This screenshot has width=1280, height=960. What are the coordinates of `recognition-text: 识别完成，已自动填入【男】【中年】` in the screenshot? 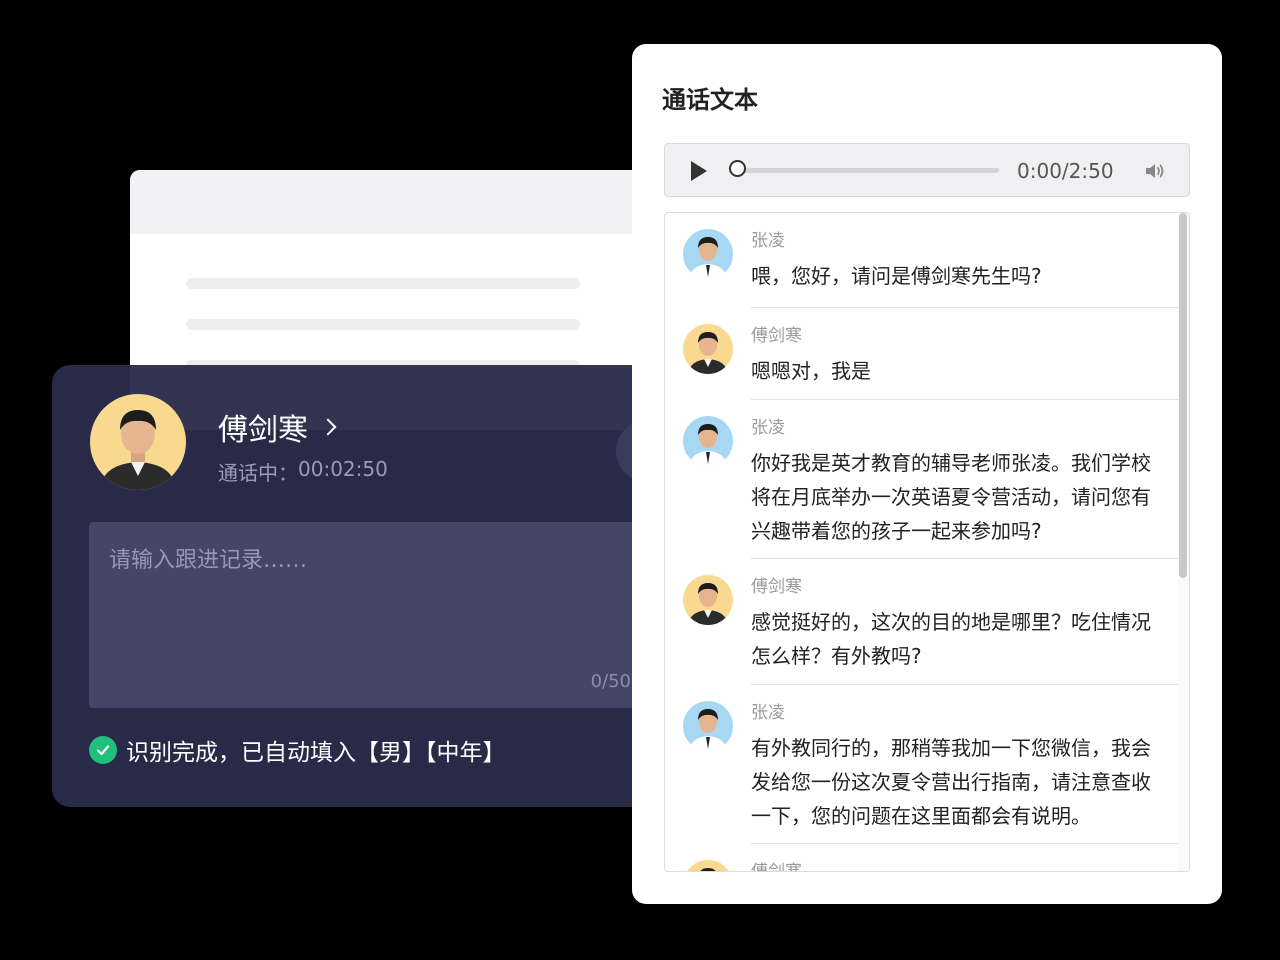 It's located at (316, 753).